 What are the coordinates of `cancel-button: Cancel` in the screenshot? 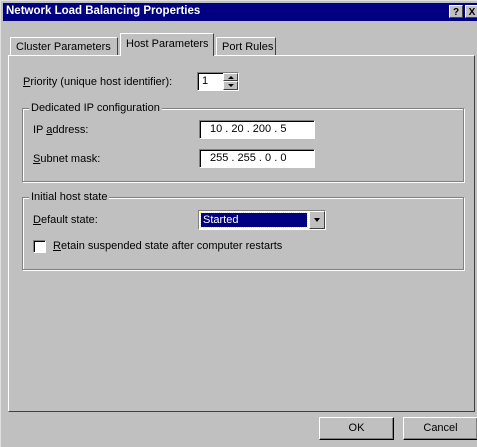 It's located at (440, 428).